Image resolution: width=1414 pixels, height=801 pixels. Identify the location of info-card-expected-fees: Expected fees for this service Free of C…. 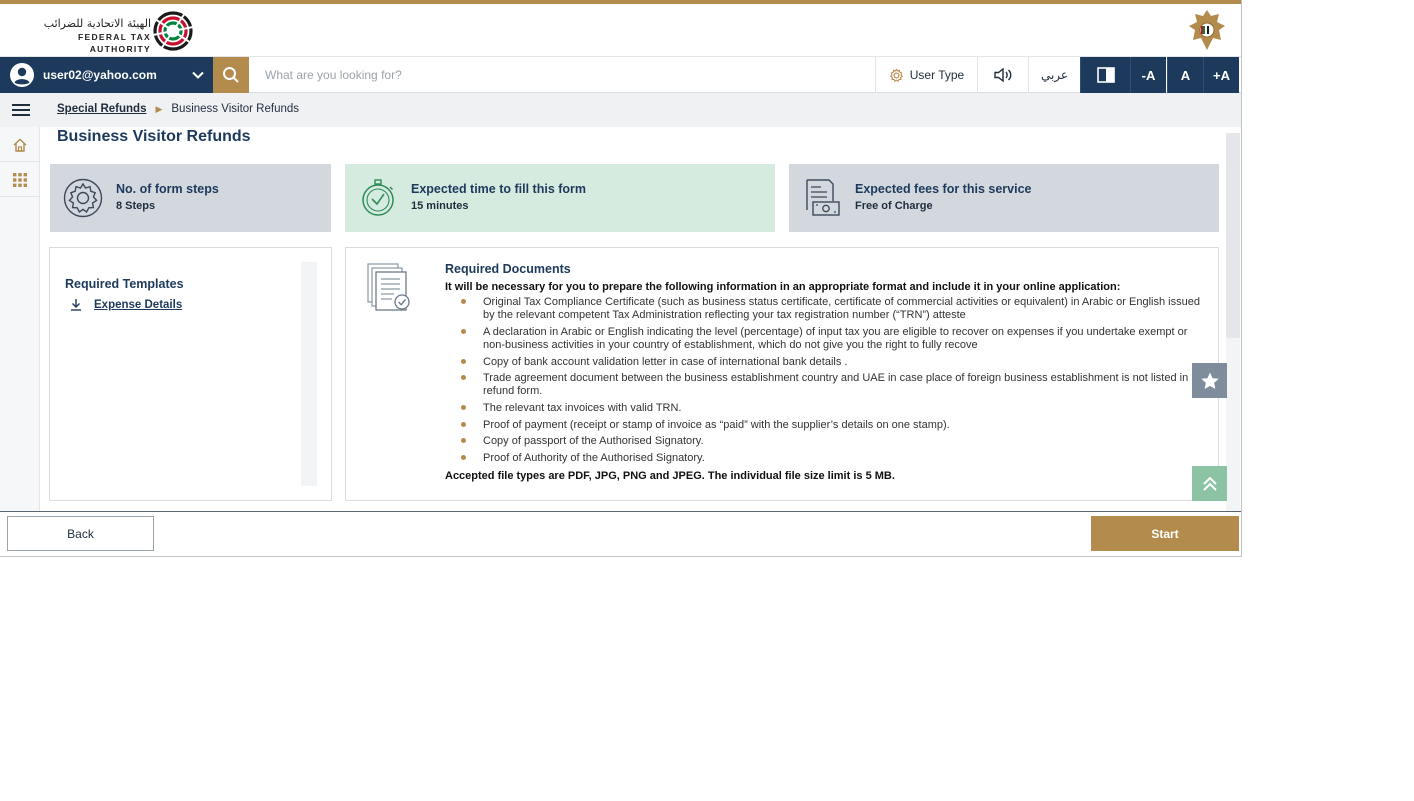
(1004, 198).